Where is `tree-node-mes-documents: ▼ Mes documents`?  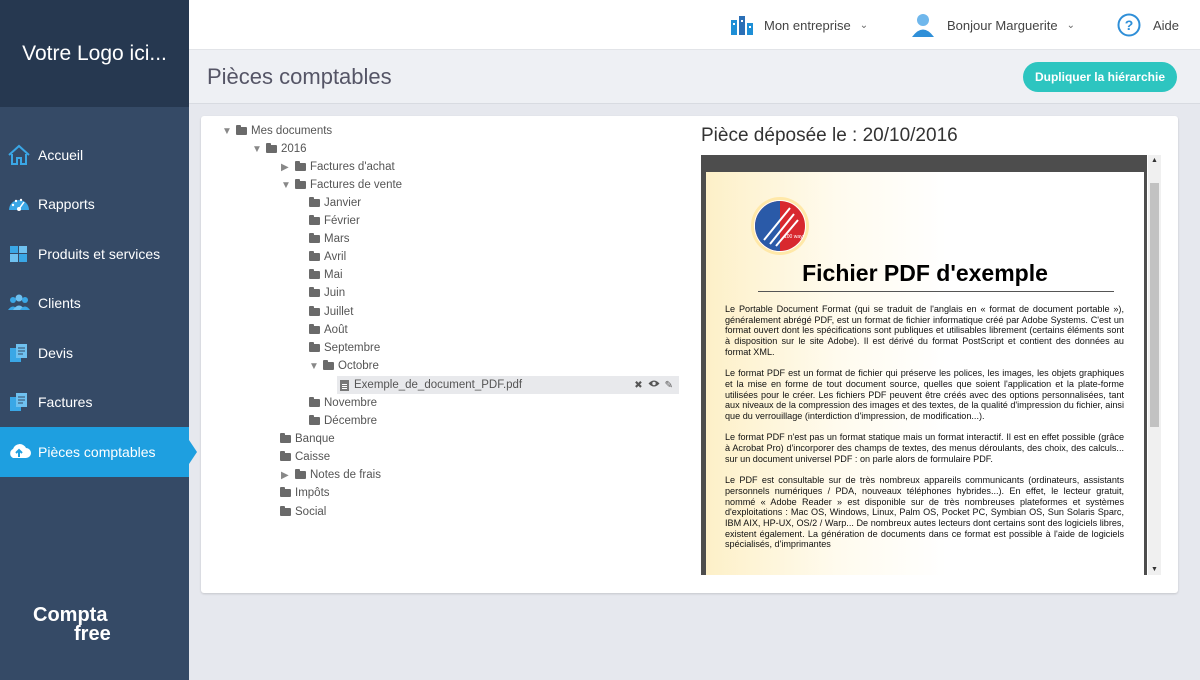
tree-node-mes-documents: ▼ Mes documents is located at coordinates (277, 131).